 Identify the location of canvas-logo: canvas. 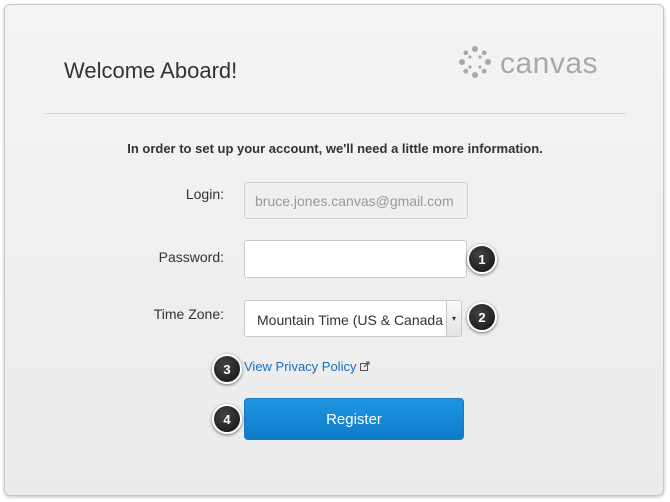
(528, 64).